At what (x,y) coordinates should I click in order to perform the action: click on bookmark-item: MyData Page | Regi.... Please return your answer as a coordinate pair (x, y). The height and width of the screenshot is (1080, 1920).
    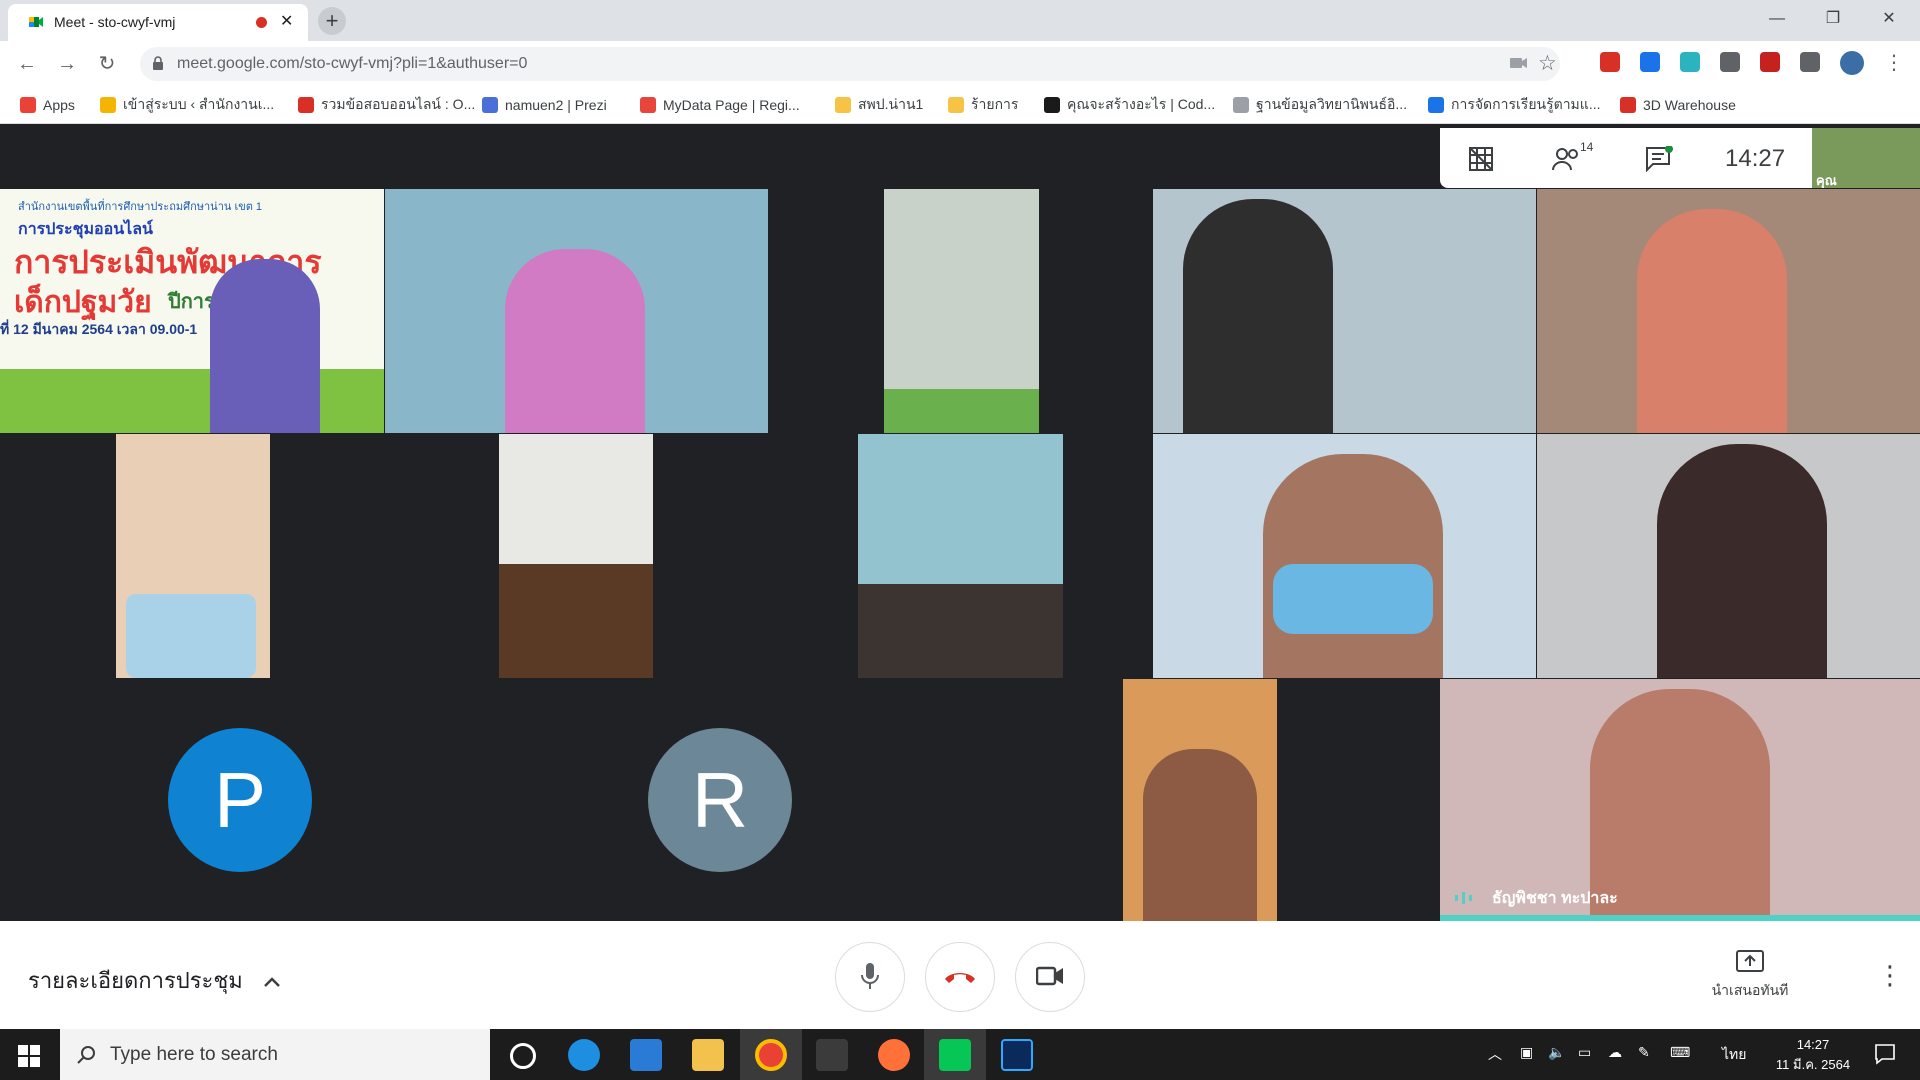
    Looking at the image, I should click on (720, 105).